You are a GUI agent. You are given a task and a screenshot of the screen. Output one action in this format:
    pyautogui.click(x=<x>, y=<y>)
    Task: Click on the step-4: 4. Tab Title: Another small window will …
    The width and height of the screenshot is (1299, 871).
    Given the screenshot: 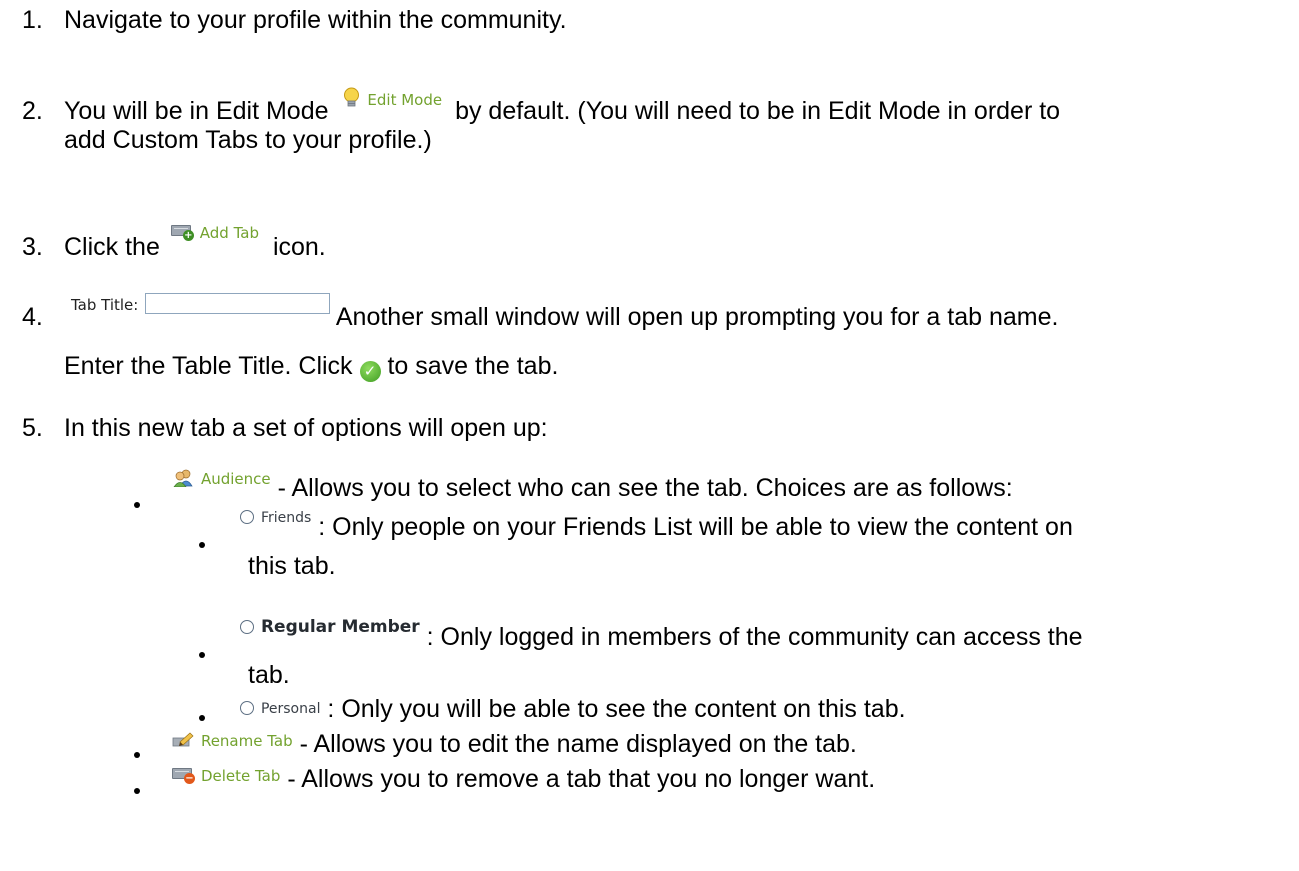 What is the action you would take?
    pyautogui.click(x=529, y=314)
    